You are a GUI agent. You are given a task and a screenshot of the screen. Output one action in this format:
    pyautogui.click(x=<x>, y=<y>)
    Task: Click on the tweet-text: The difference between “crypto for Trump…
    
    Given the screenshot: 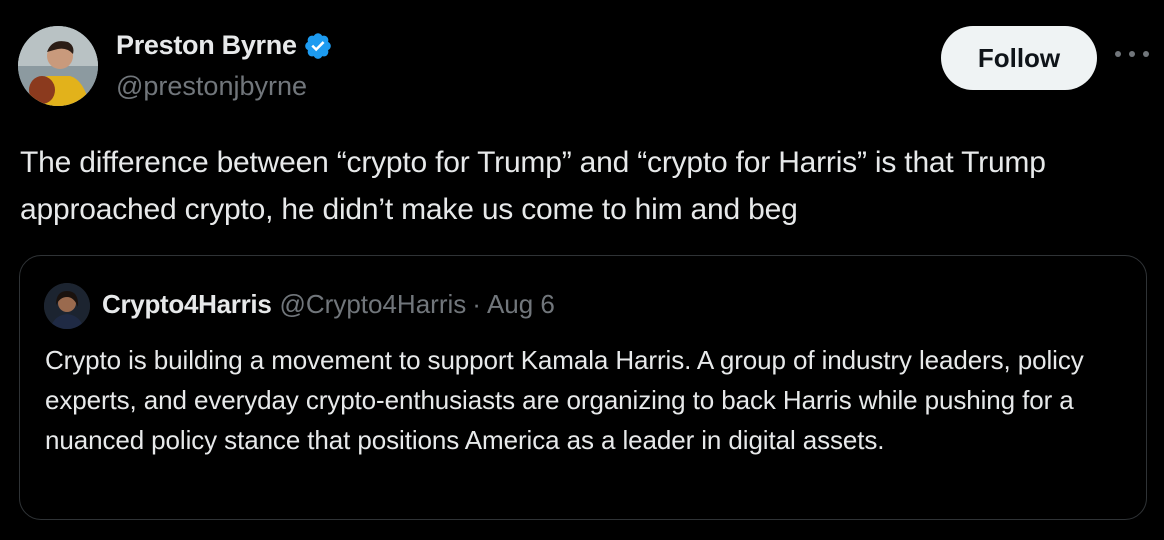 What is the action you would take?
    pyautogui.click(x=533, y=186)
    